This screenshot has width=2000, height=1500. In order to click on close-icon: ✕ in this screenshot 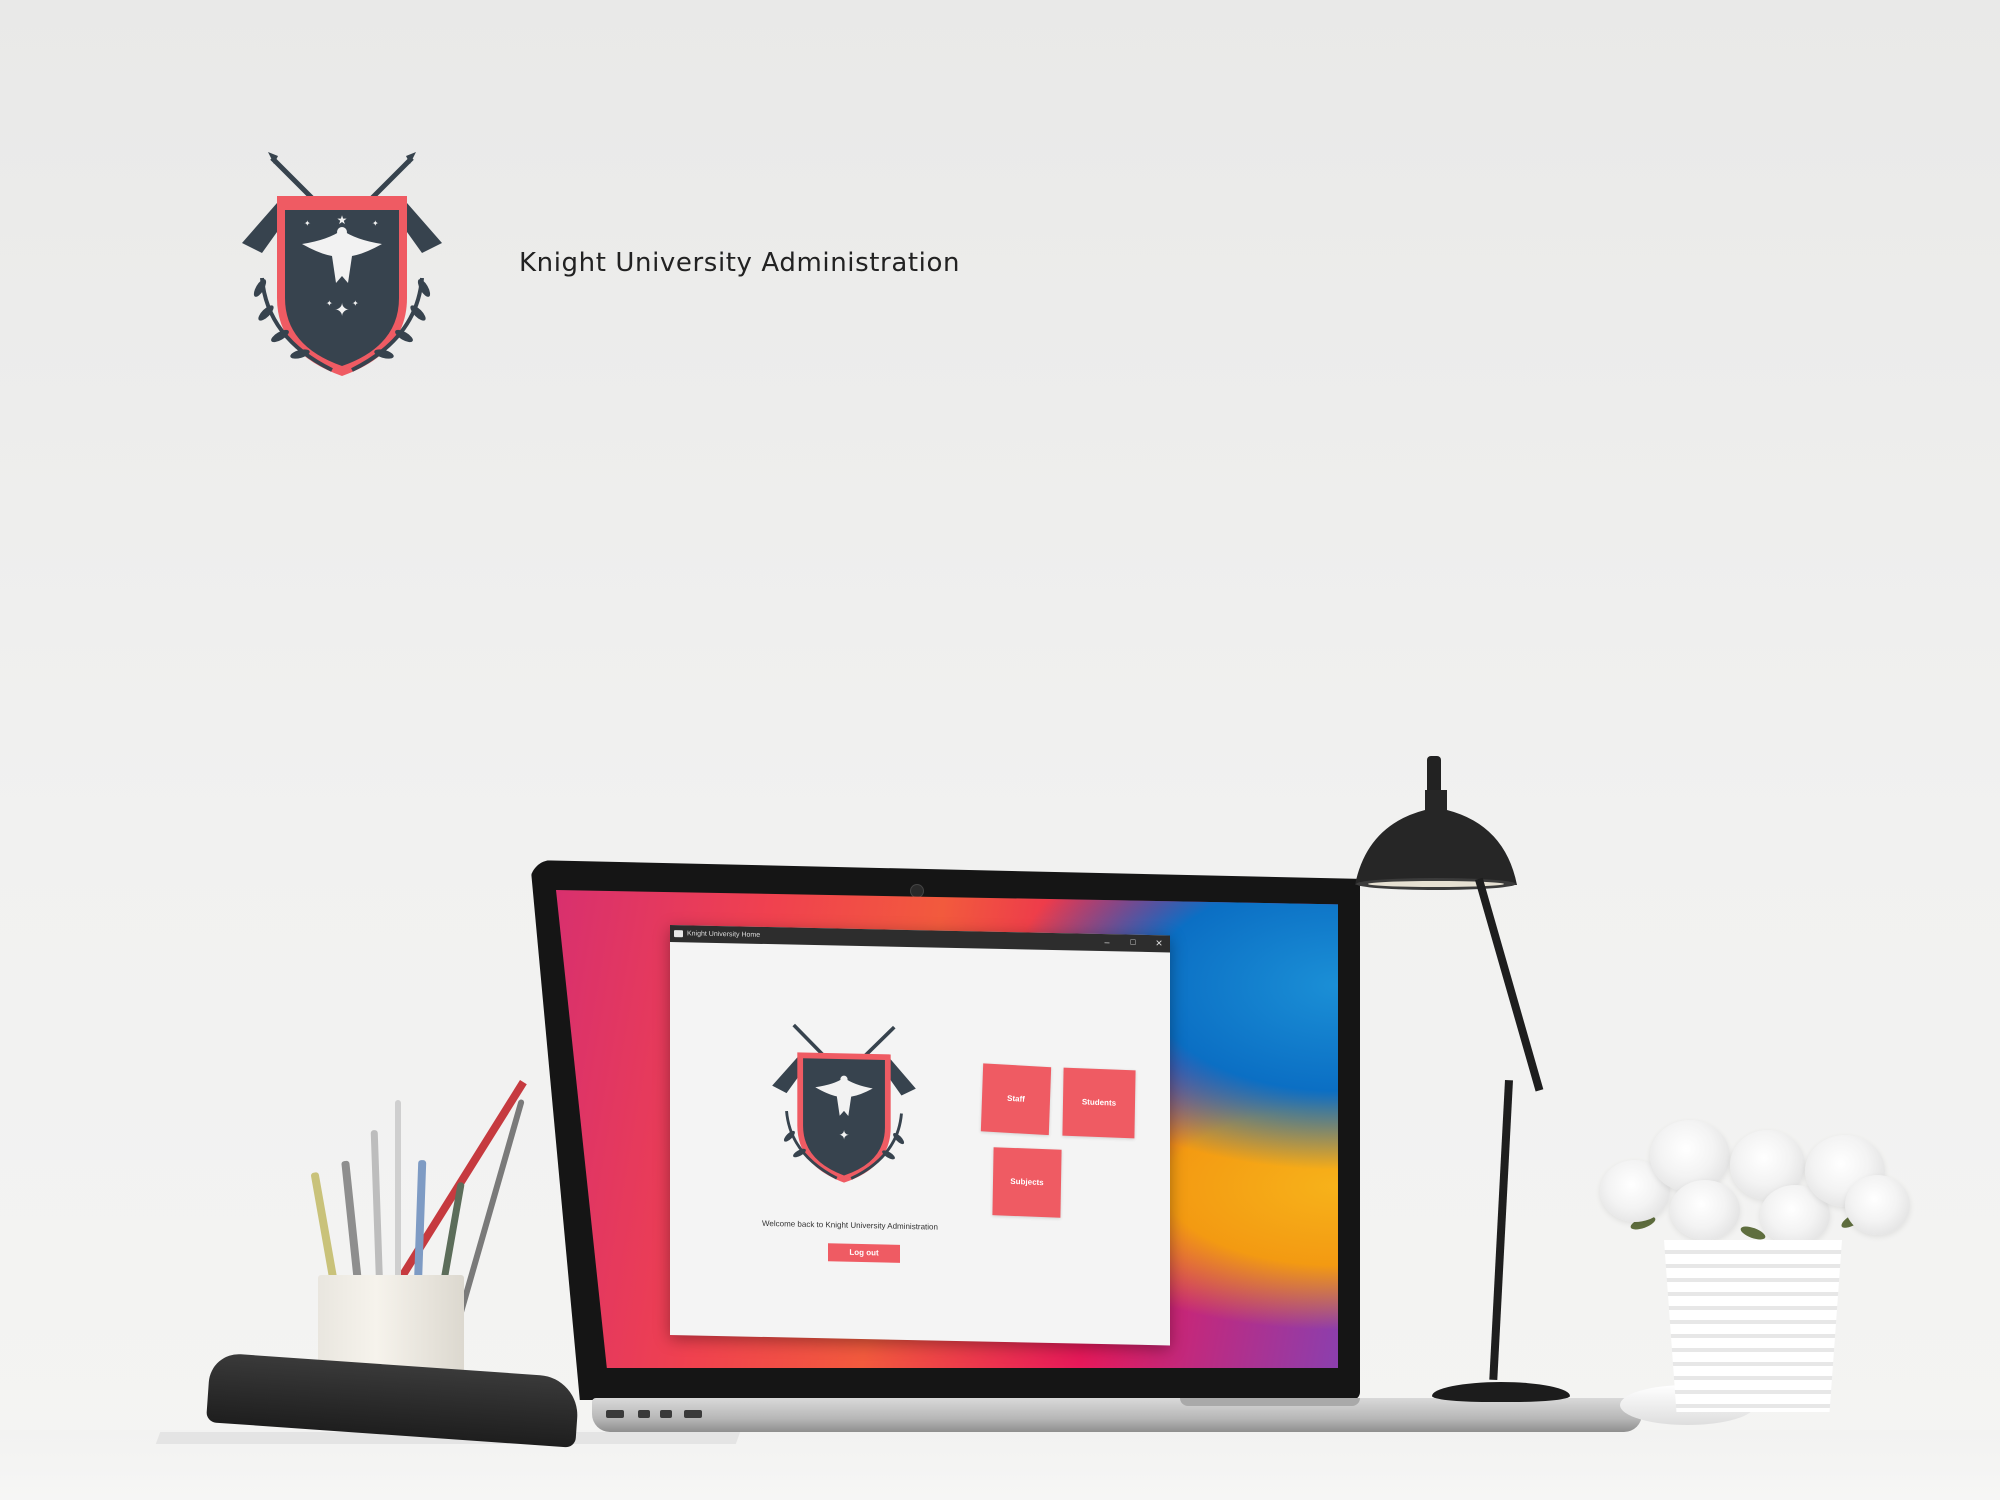, I will do `click(1159, 943)`.